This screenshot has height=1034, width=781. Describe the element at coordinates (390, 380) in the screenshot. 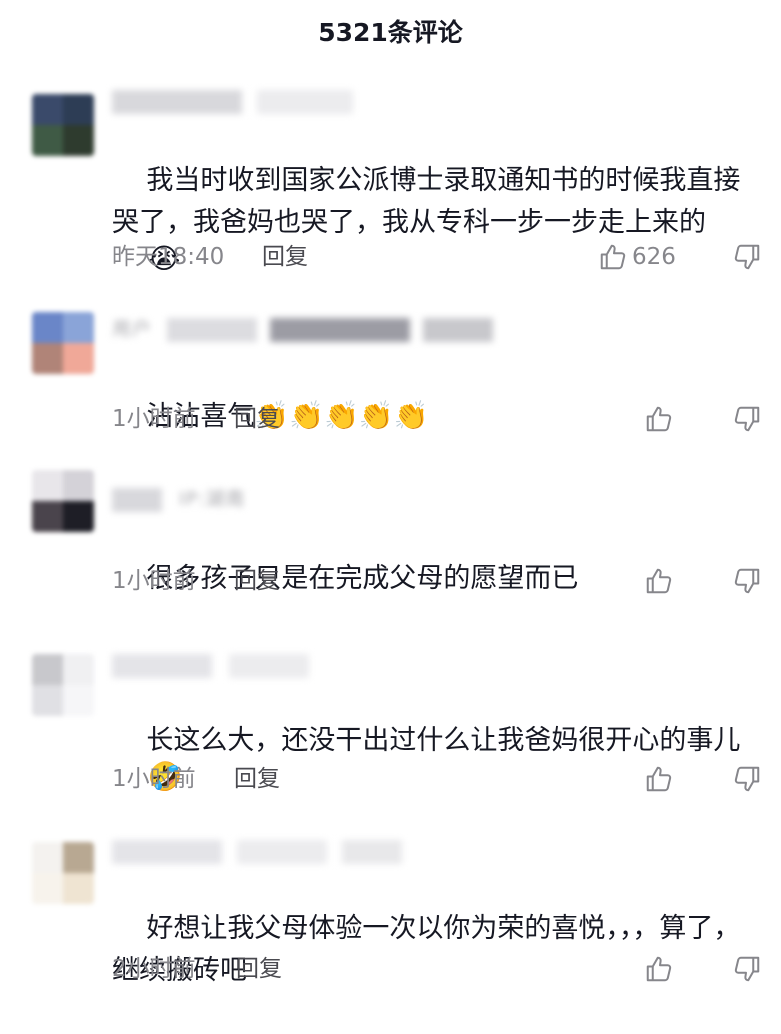

I see `comment-item: 用户 沾沾喜气👏👏👏👏👏 1小时前 回复` at that location.